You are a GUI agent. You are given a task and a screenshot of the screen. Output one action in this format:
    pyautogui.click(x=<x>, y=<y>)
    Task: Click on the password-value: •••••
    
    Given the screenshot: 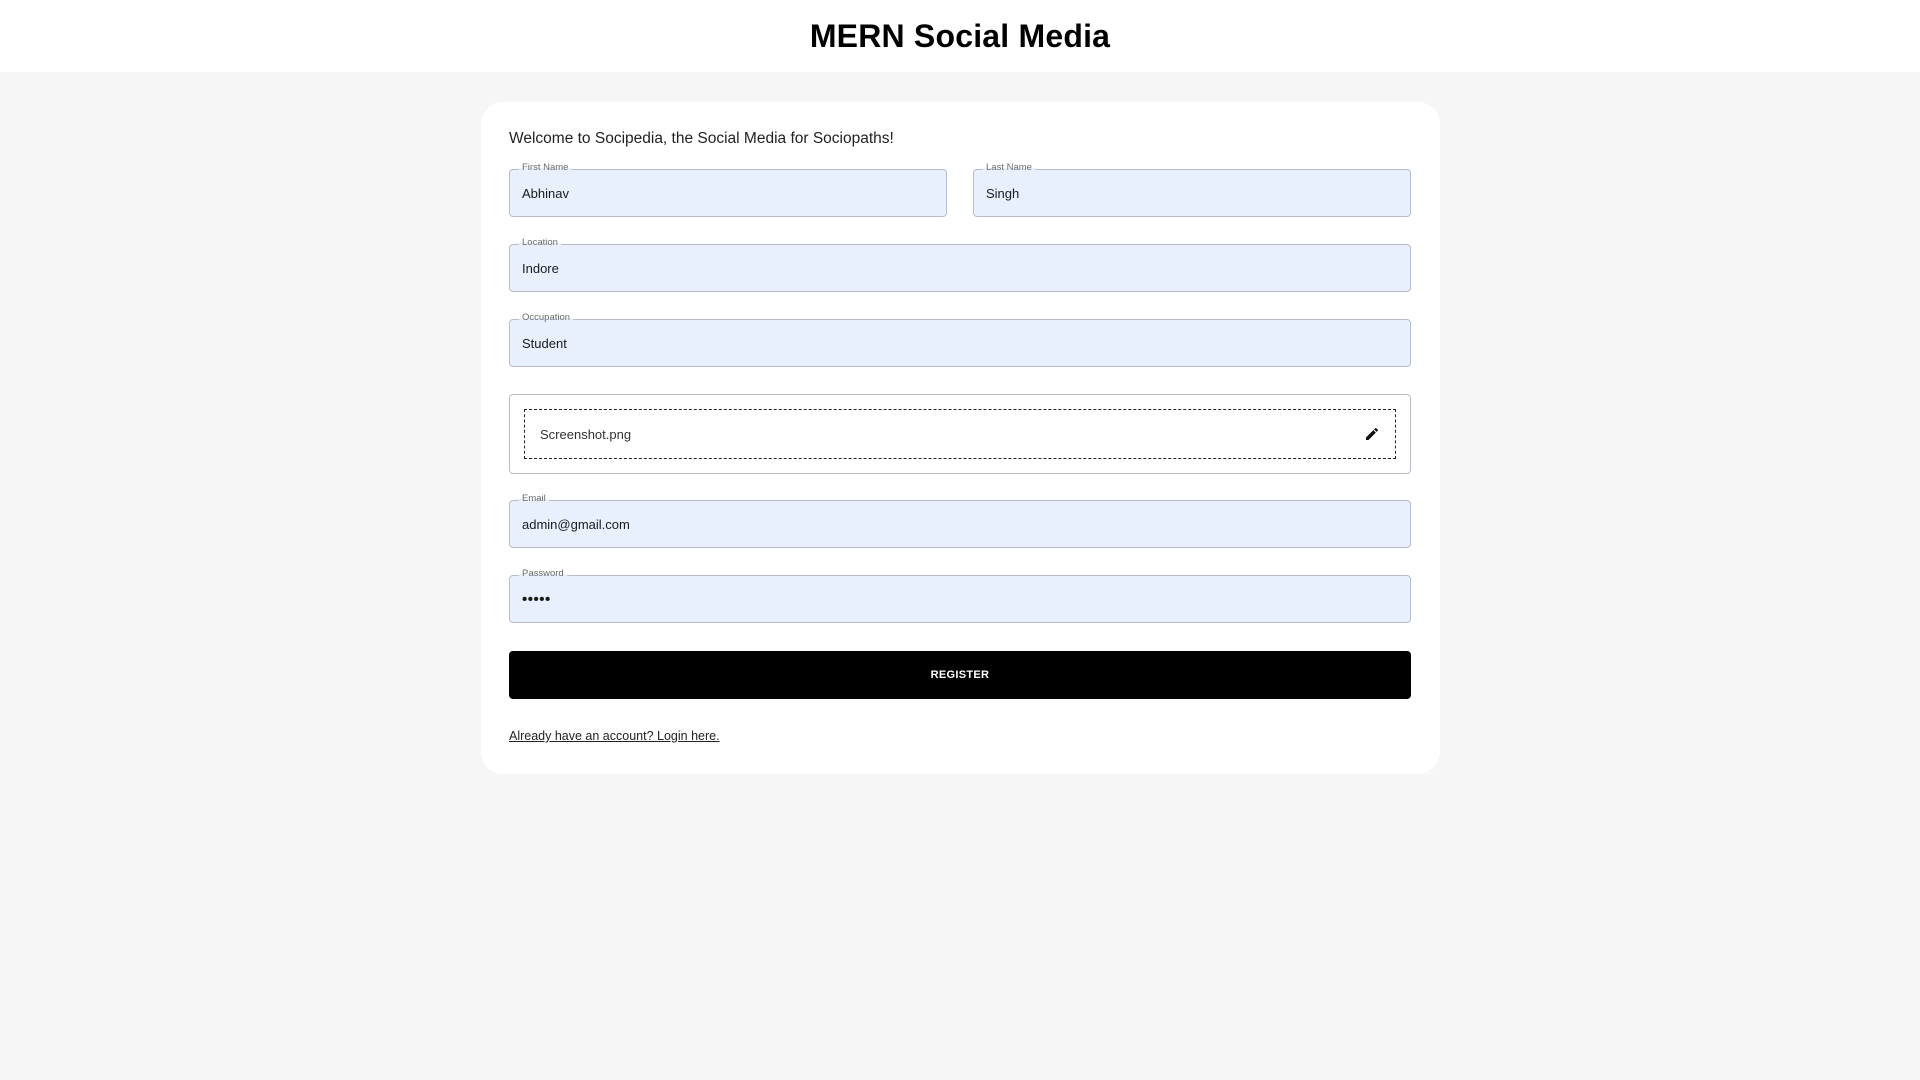 What is the action you would take?
    pyautogui.click(x=536, y=599)
    